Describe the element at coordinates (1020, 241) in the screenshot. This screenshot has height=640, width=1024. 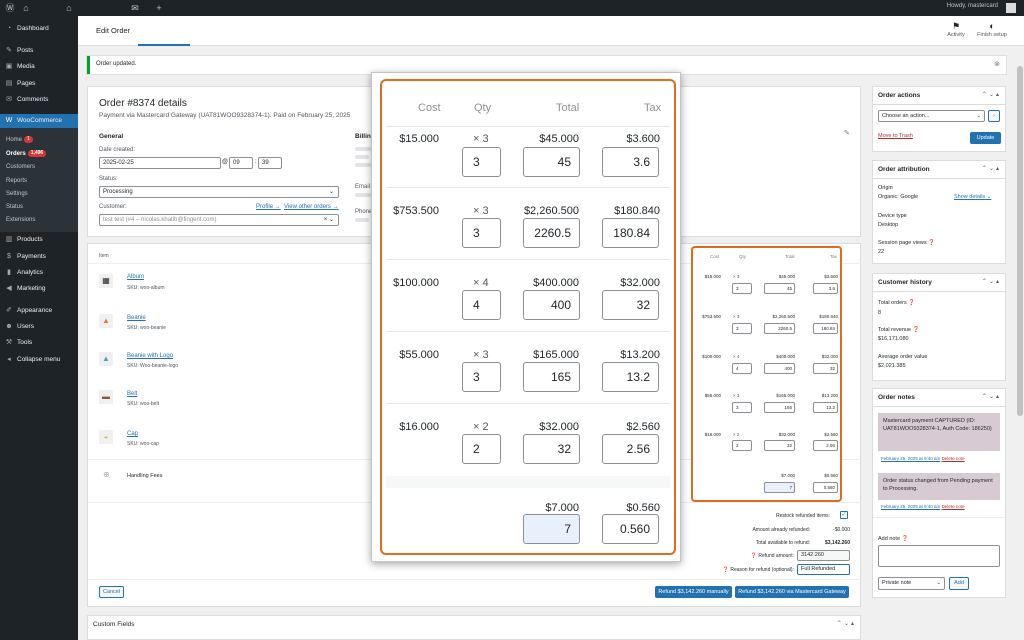
I see `scrollbar-thumb` at that location.